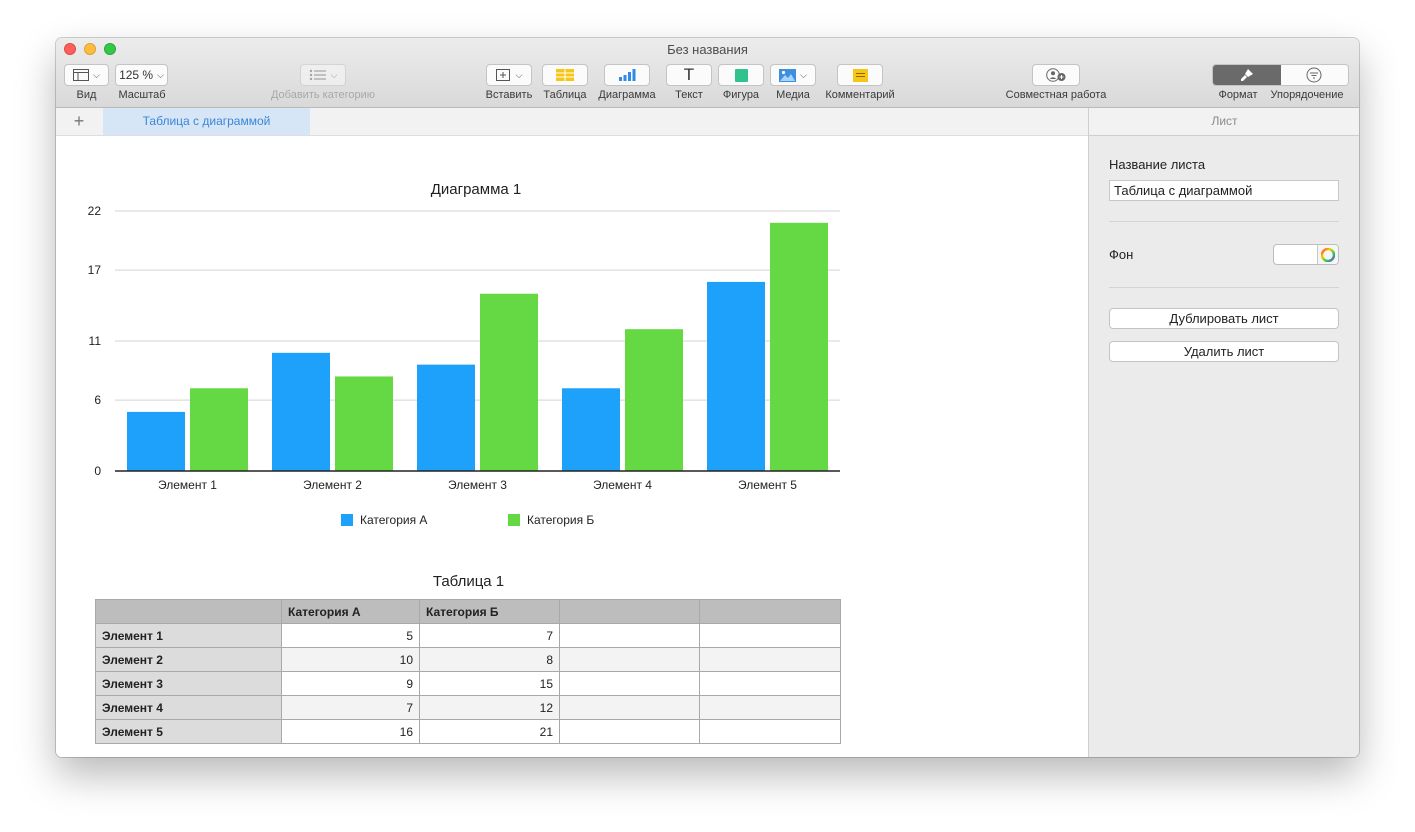 The width and height of the screenshot is (1415, 832). I want to click on row-header-cell: Элемент 5, so click(188, 731).